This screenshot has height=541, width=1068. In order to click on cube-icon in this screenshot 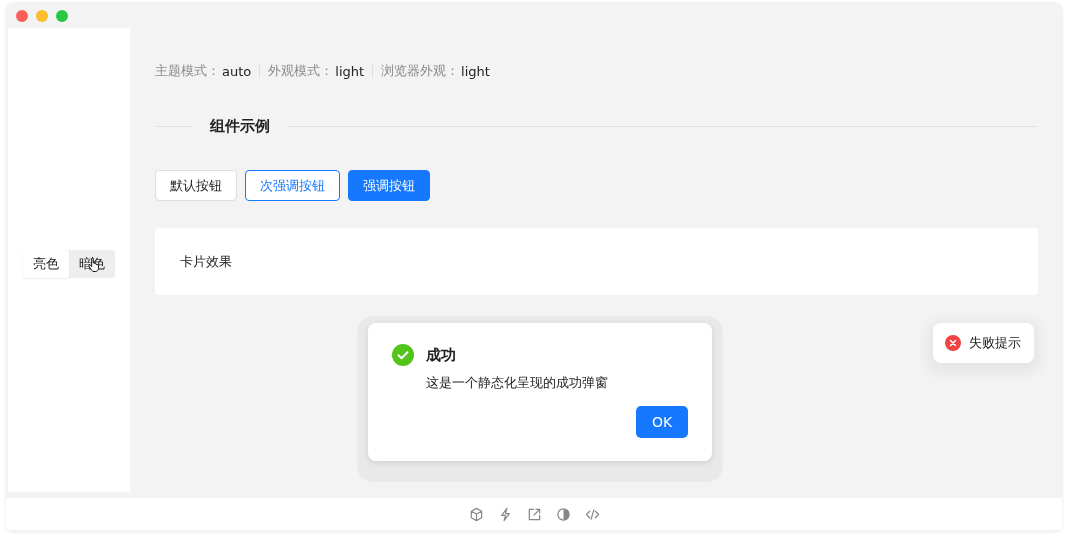, I will do `click(476, 514)`.